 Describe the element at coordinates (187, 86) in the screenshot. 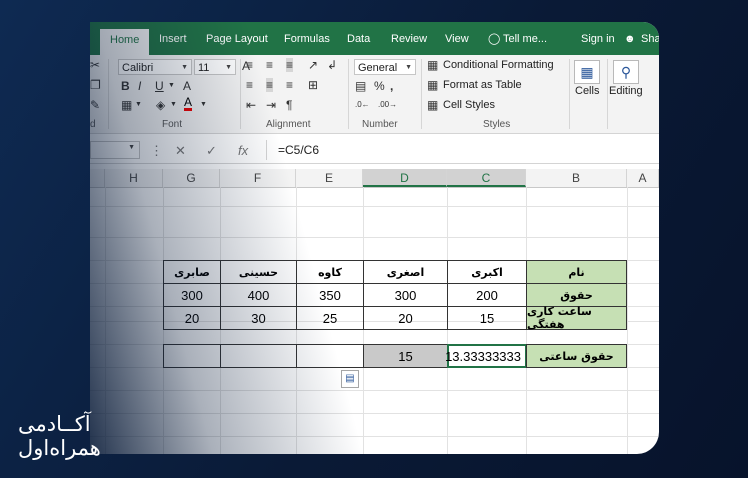

I see `font-size-grow-icon: A` at that location.